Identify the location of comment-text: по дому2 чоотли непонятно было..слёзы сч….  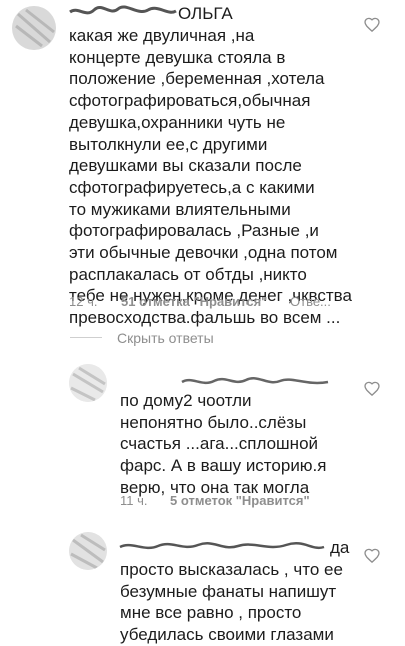
(223, 444).